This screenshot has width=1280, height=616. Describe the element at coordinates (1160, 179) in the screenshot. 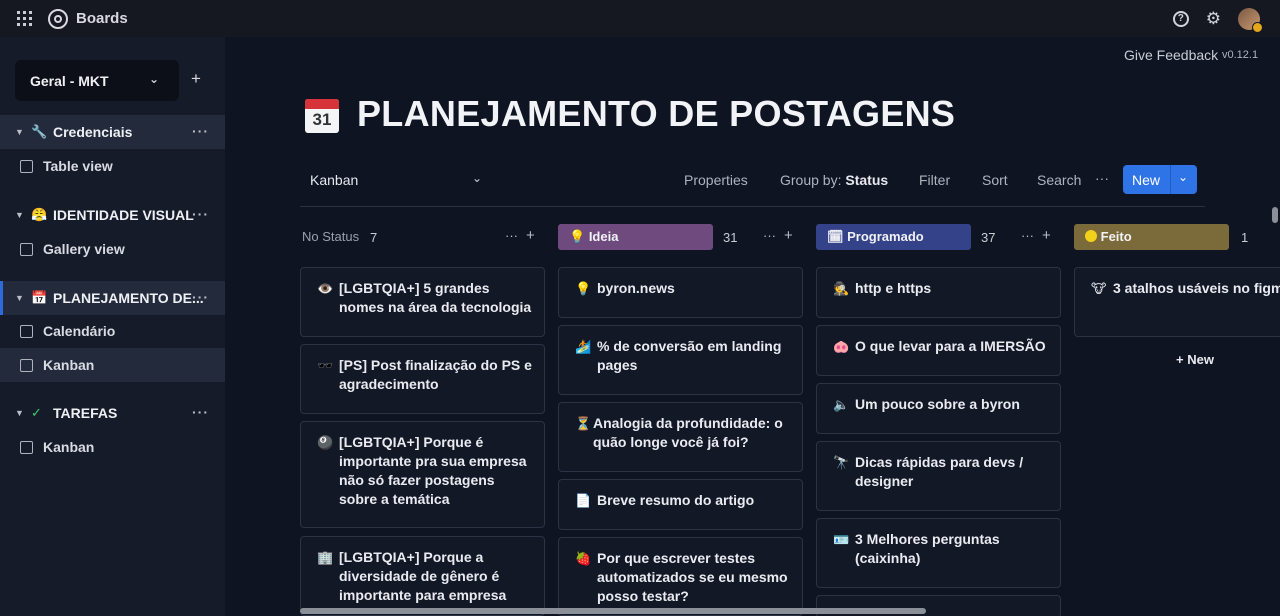

I see `new-card-button: New ⌄` at that location.